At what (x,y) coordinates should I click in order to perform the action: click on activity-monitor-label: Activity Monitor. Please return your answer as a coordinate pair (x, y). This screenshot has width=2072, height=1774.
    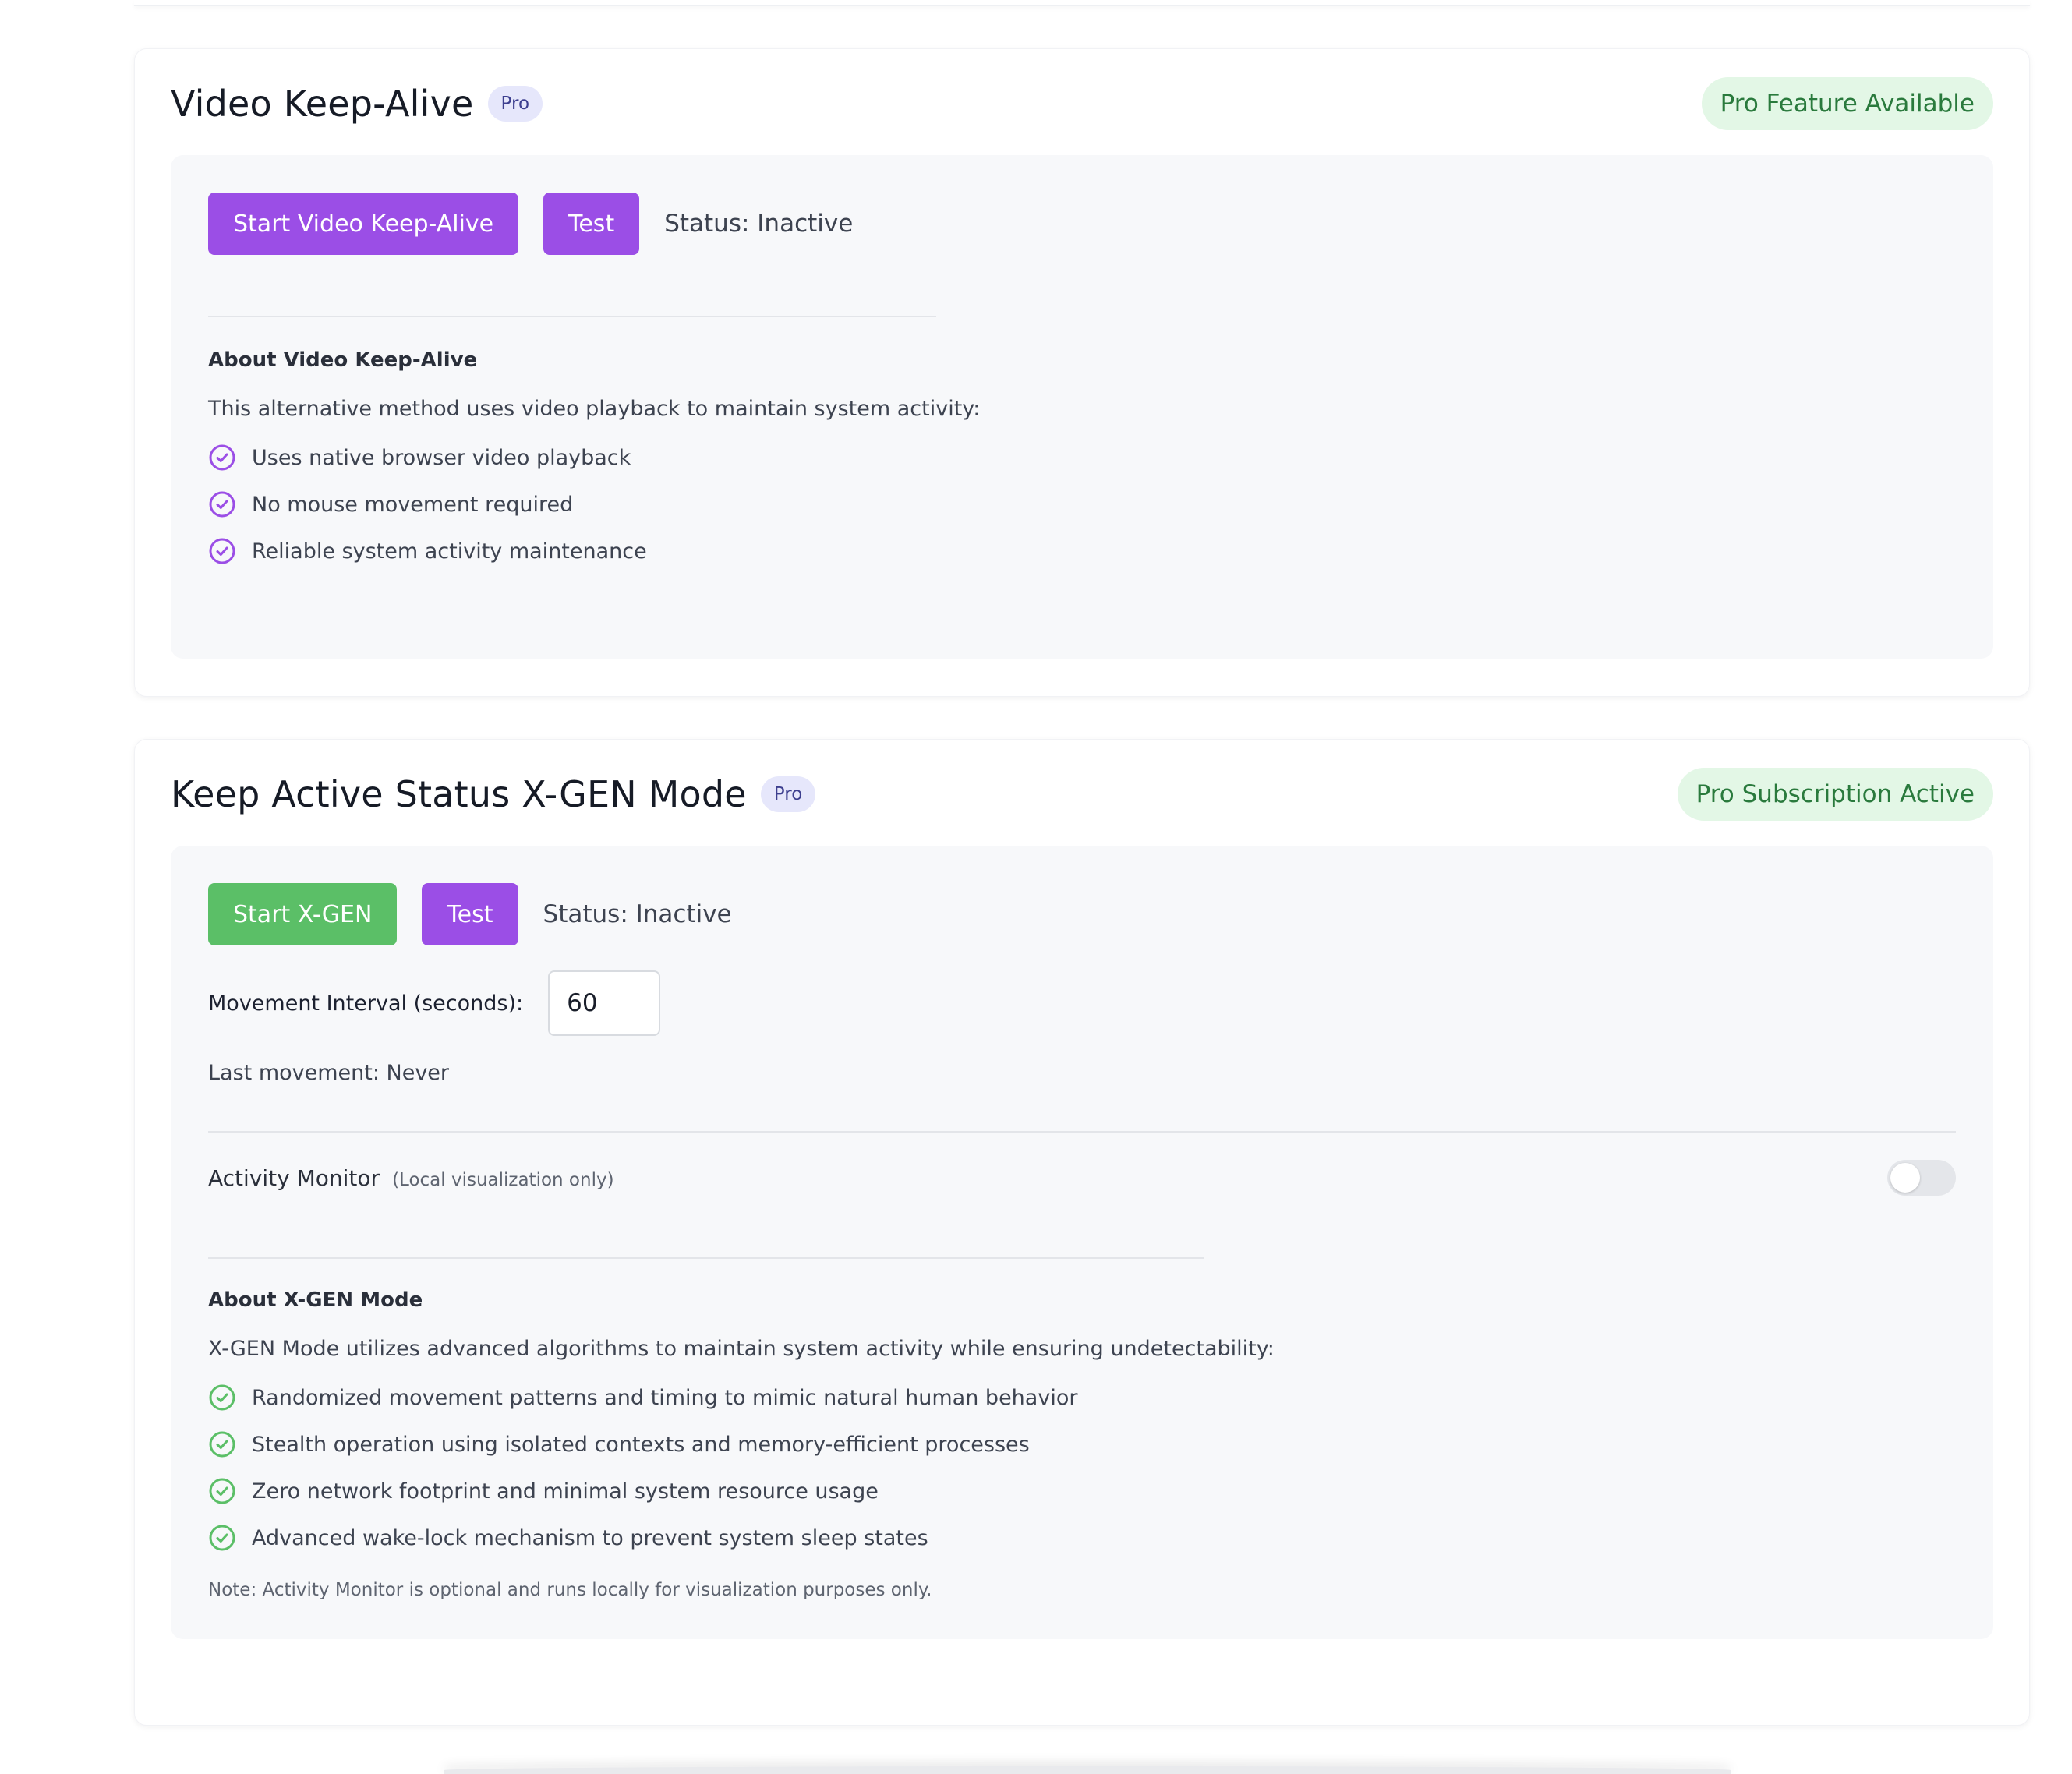
    Looking at the image, I should click on (294, 1177).